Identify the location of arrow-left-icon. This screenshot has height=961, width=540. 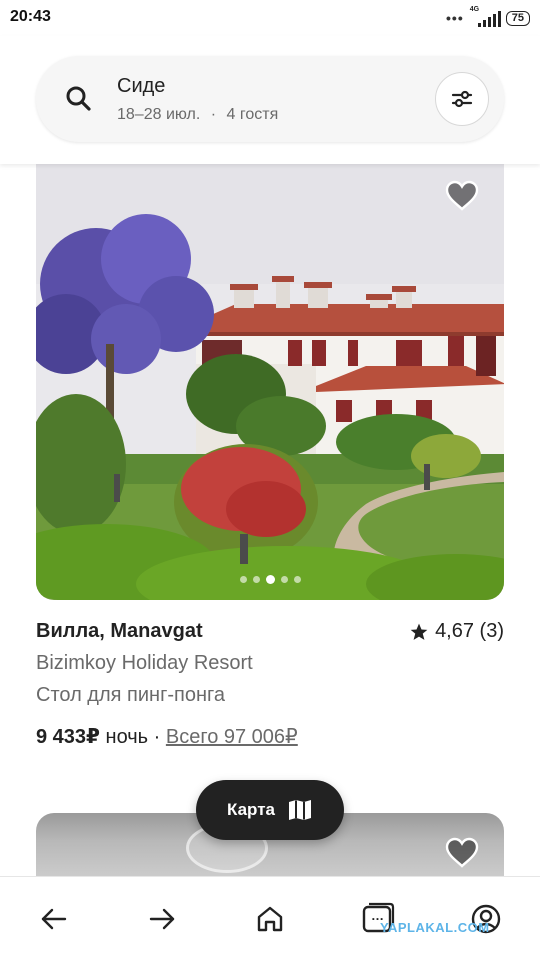
(54, 919).